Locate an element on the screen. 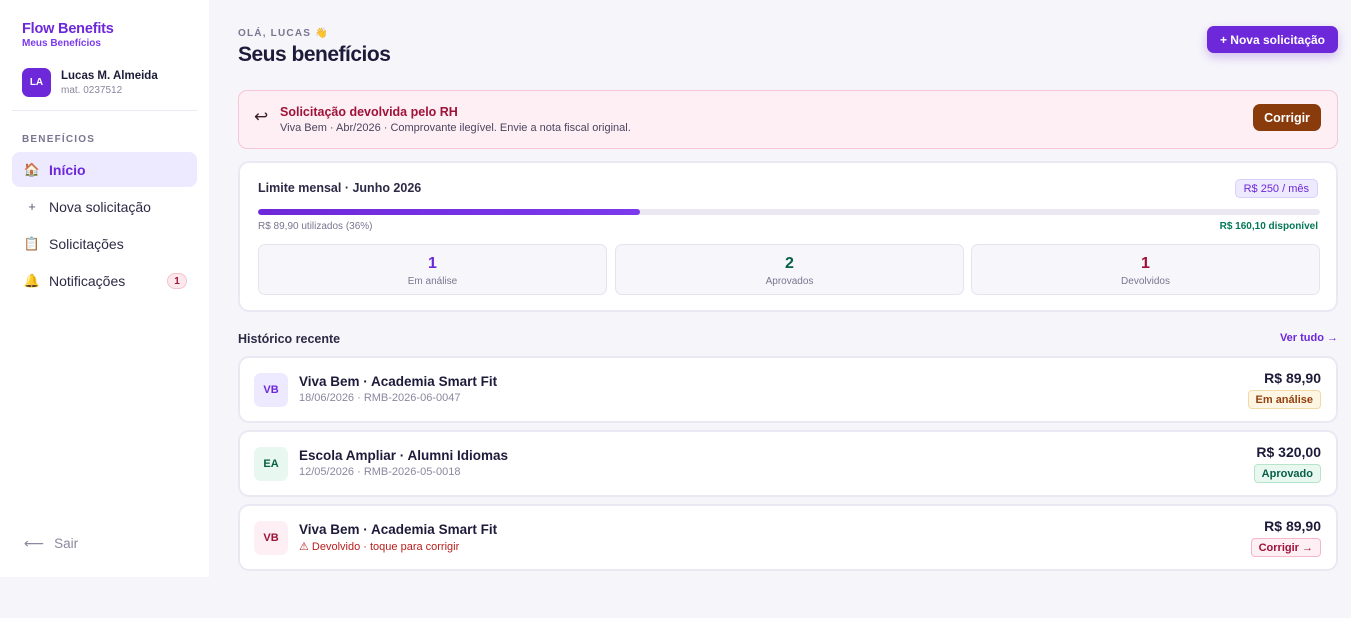 The width and height of the screenshot is (1351, 618). section-label: BENEFÍCIOS is located at coordinates (59, 139).